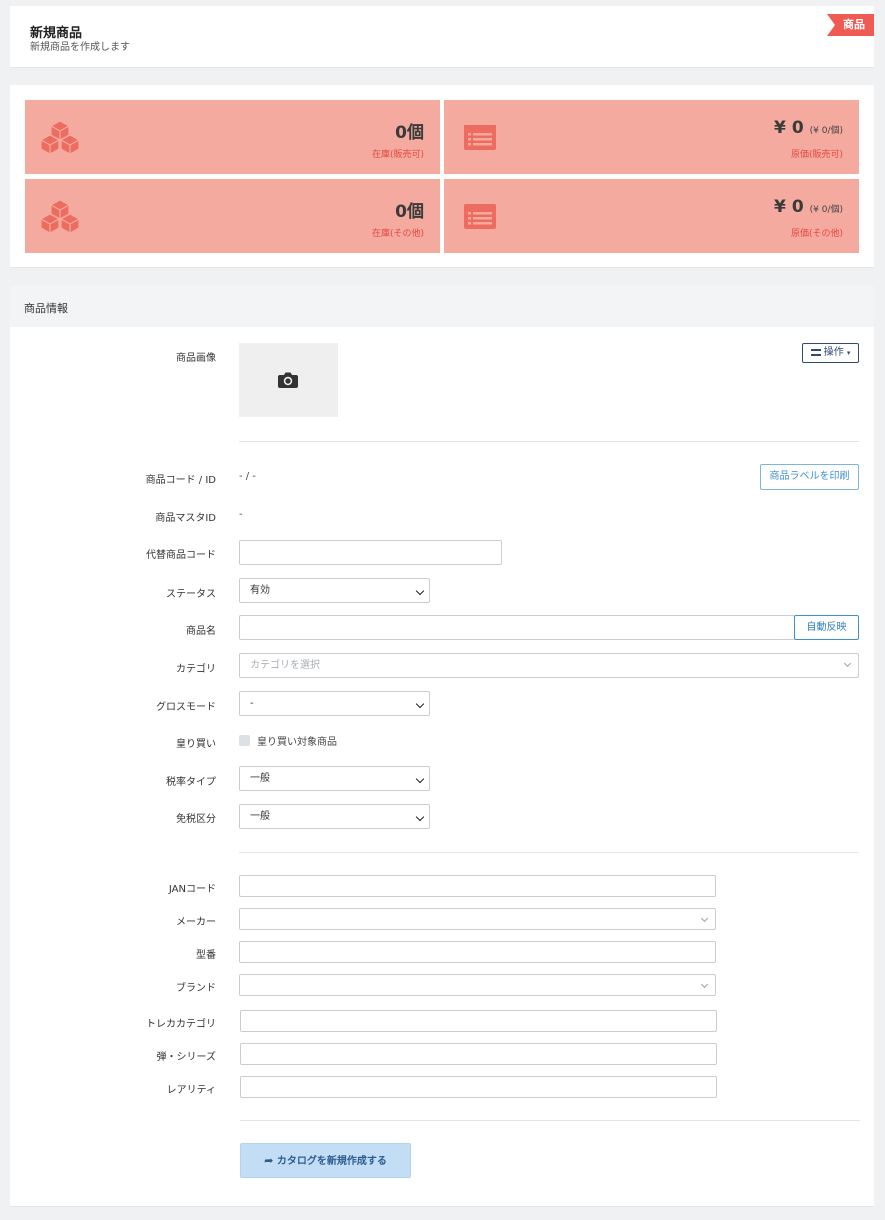  I want to click on jan-label: JANコード, so click(192, 889).